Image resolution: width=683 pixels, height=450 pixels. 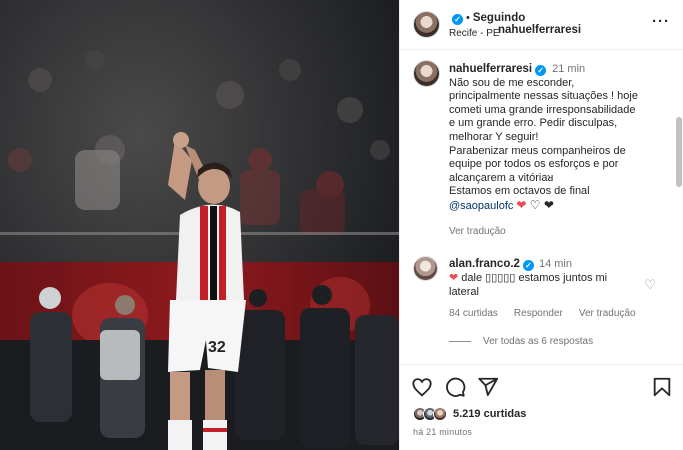 What do you see at coordinates (481, 206) in the screenshot?
I see `mention-link: @saopaulofc` at bounding box center [481, 206].